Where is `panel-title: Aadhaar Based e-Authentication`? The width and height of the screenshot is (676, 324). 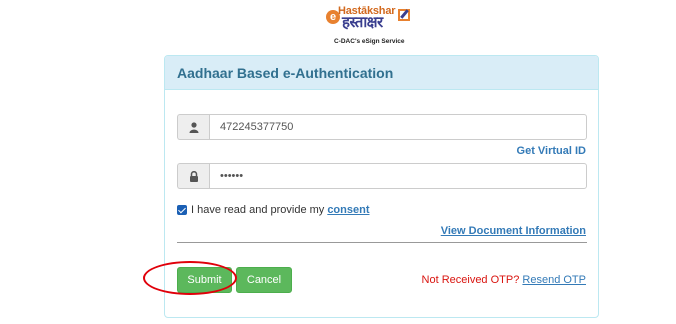
panel-title: Aadhaar Based e-Authentication is located at coordinates (285, 73).